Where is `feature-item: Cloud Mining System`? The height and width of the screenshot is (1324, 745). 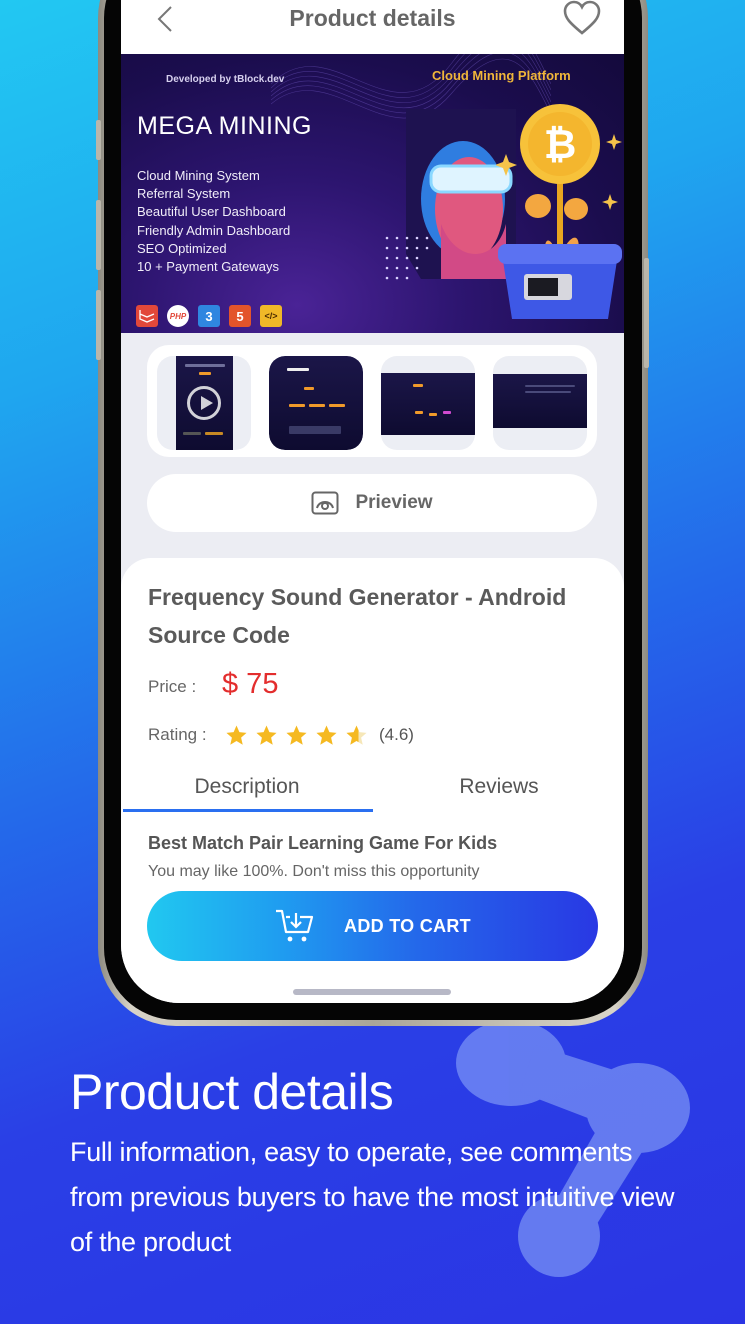
feature-item: Cloud Mining System is located at coordinates (198, 175).